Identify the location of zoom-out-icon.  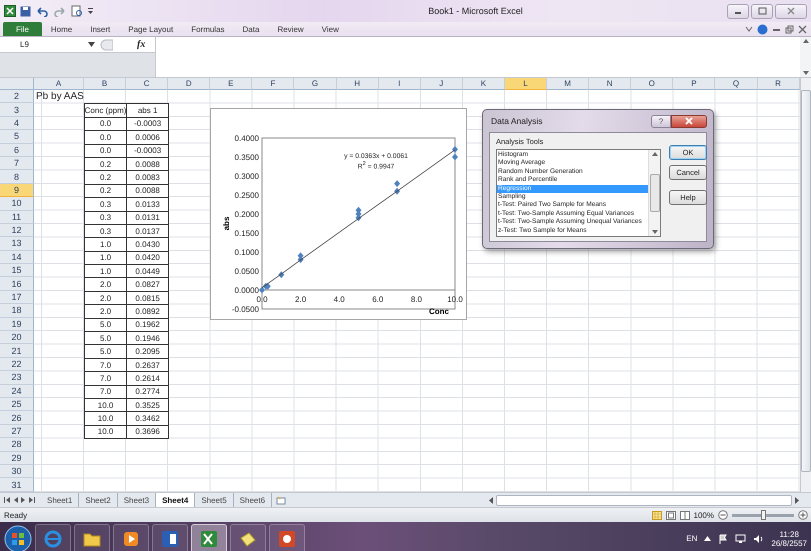
(723, 515).